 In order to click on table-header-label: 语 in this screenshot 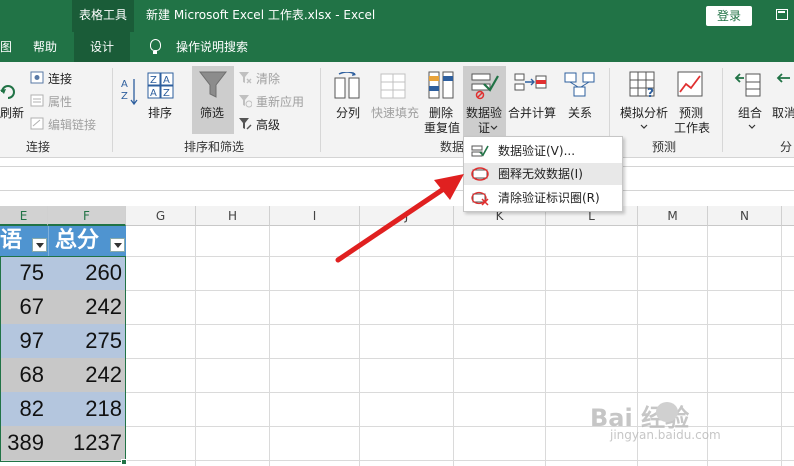, I will do `click(11, 240)`.